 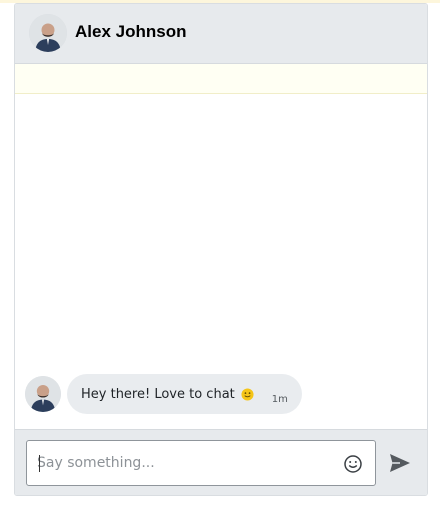 I want to click on text-caret, so click(x=39, y=463).